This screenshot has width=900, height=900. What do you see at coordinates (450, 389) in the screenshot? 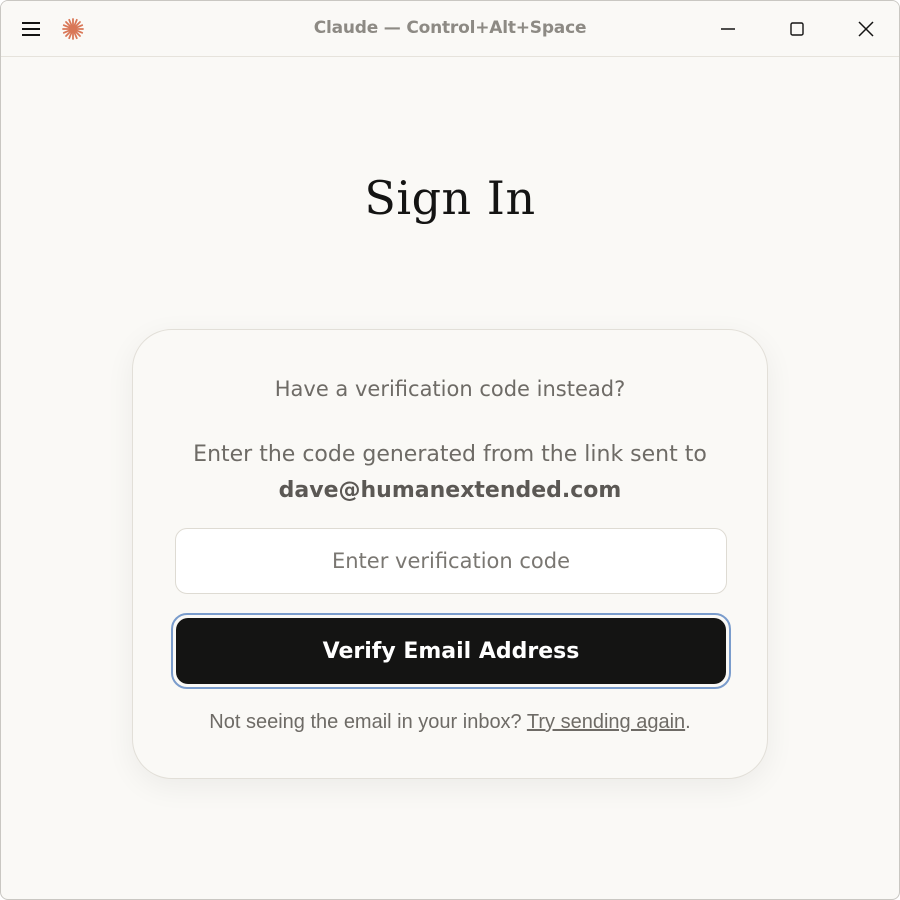
I see `verification-prompt: Have a verification code instead?` at bounding box center [450, 389].